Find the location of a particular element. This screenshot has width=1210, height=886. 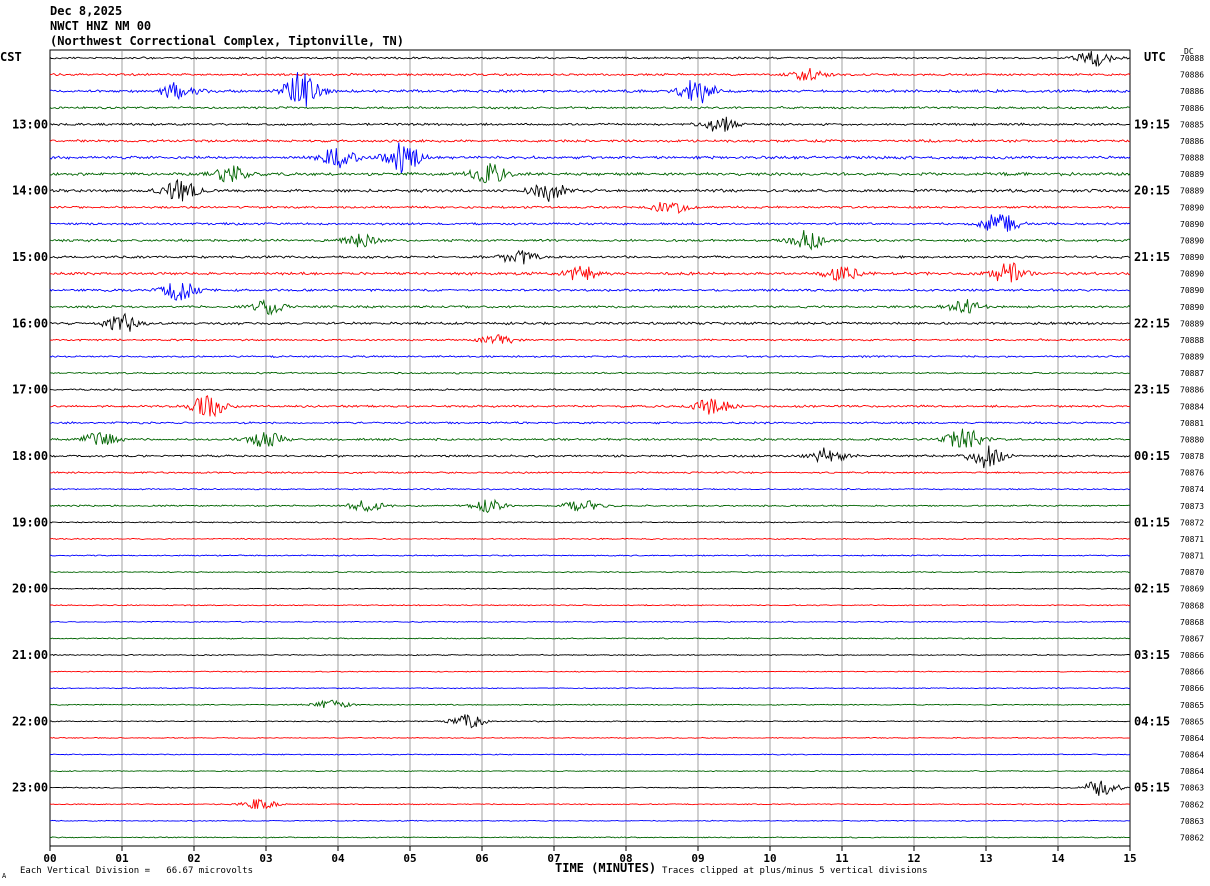

x-tick-label: 02 is located at coordinates (193, 858).